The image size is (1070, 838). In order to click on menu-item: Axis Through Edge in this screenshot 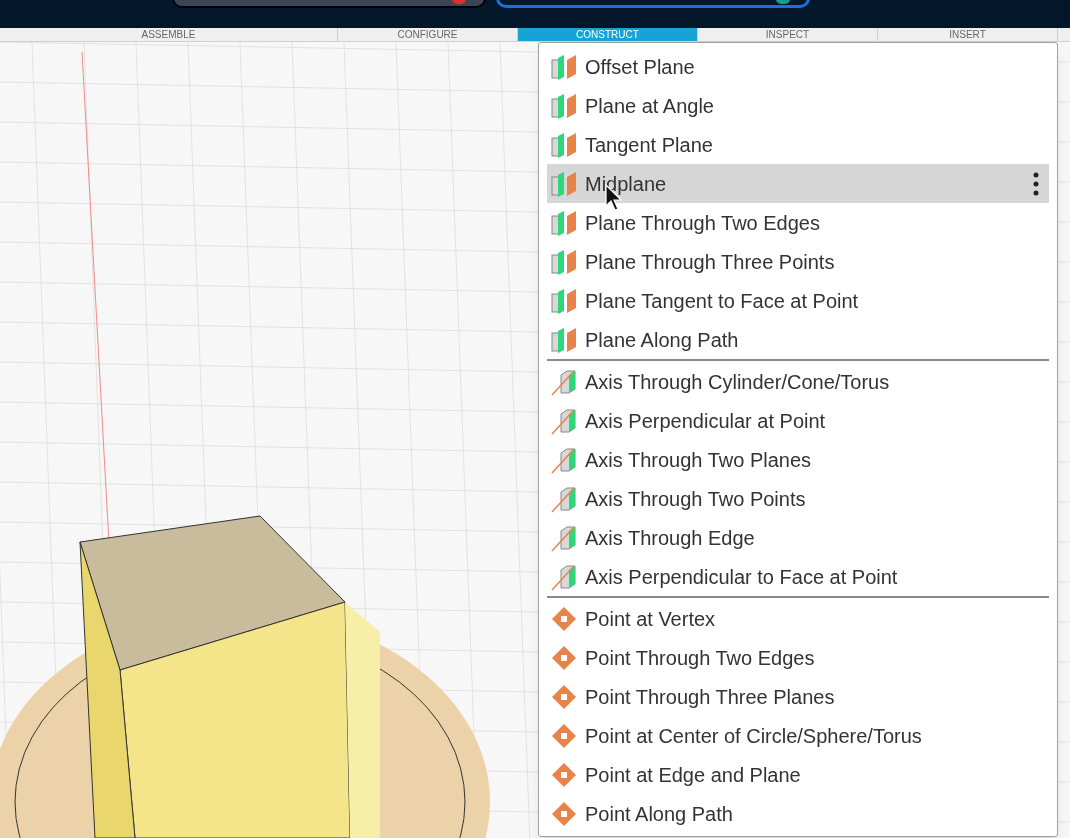, I will do `click(798, 537)`.